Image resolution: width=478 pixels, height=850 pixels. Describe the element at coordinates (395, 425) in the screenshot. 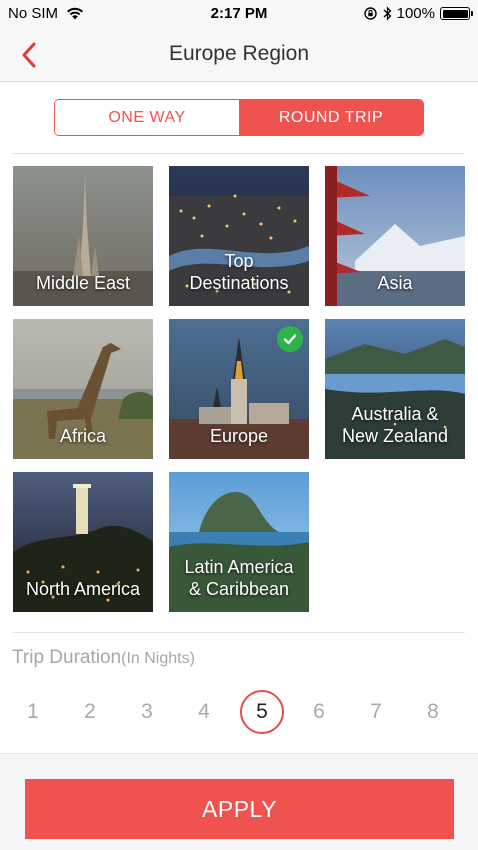

I see `region-label: Australia & New Zealand` at that location.